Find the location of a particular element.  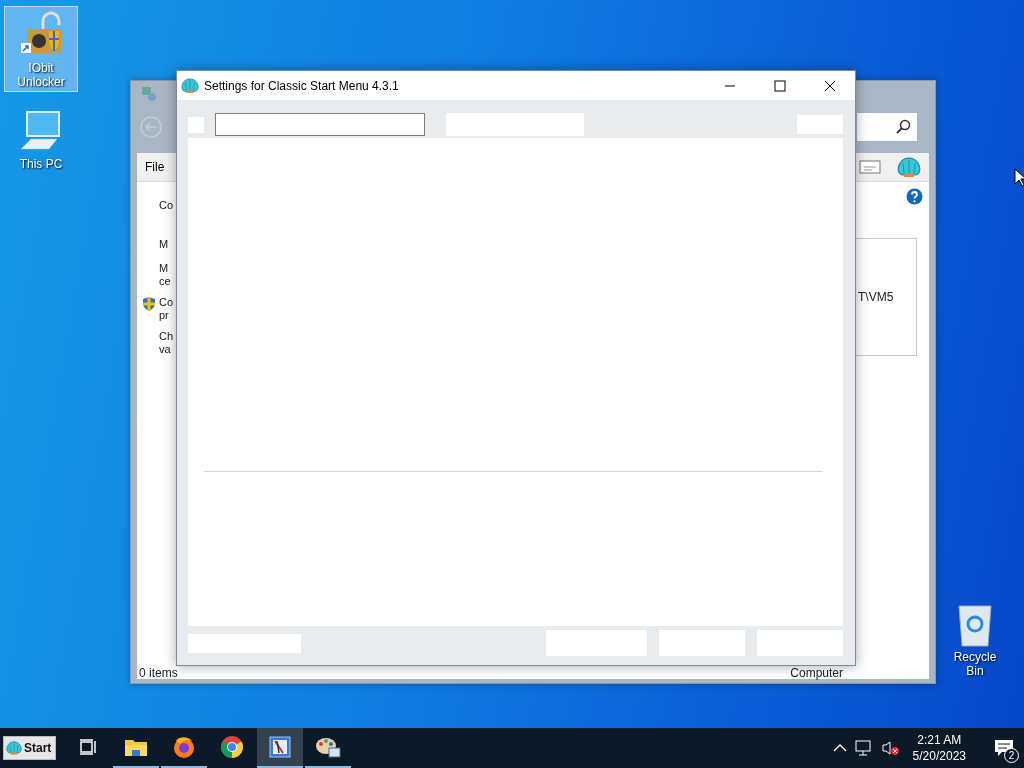

envelope-icon is located at coordinates (870, 167).